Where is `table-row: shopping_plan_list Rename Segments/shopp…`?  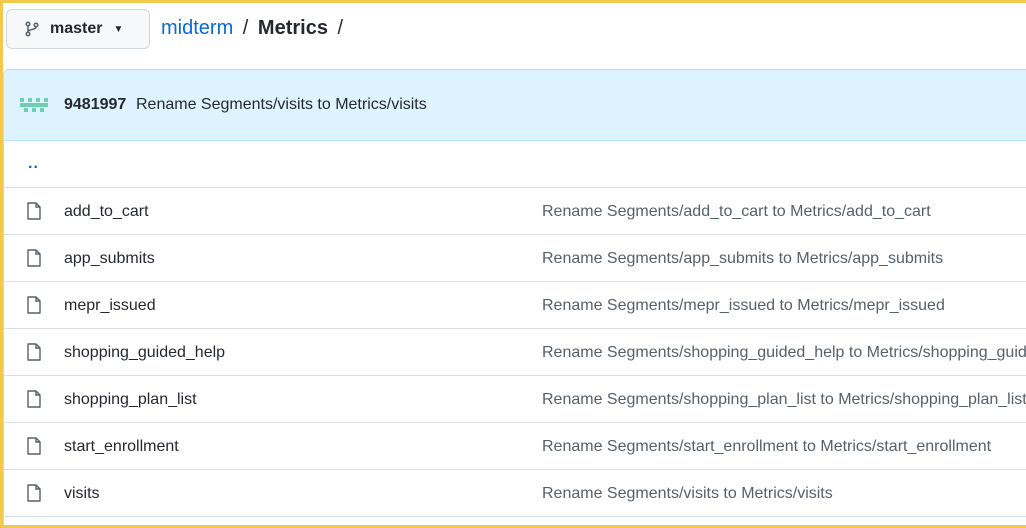
table-row: shopping_plan_list Rename Segments/shopp… is located at coordinates (515, 399).